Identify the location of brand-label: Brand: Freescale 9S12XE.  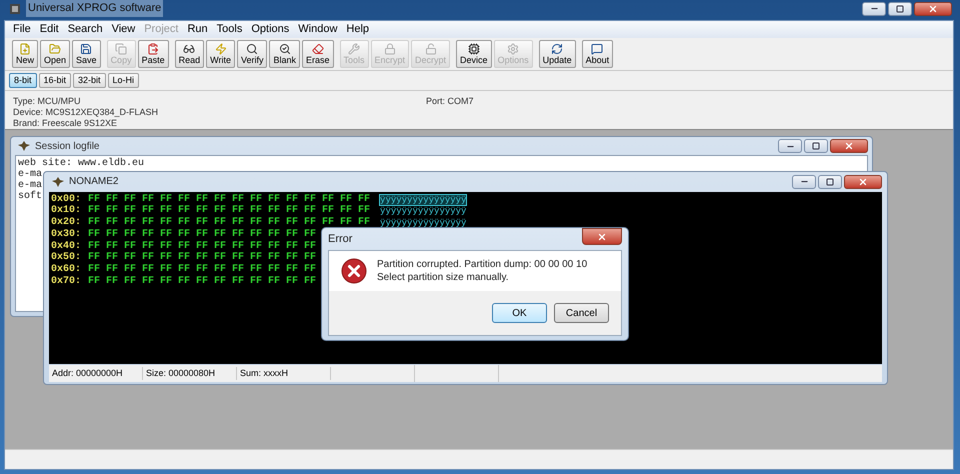
(65, 123).